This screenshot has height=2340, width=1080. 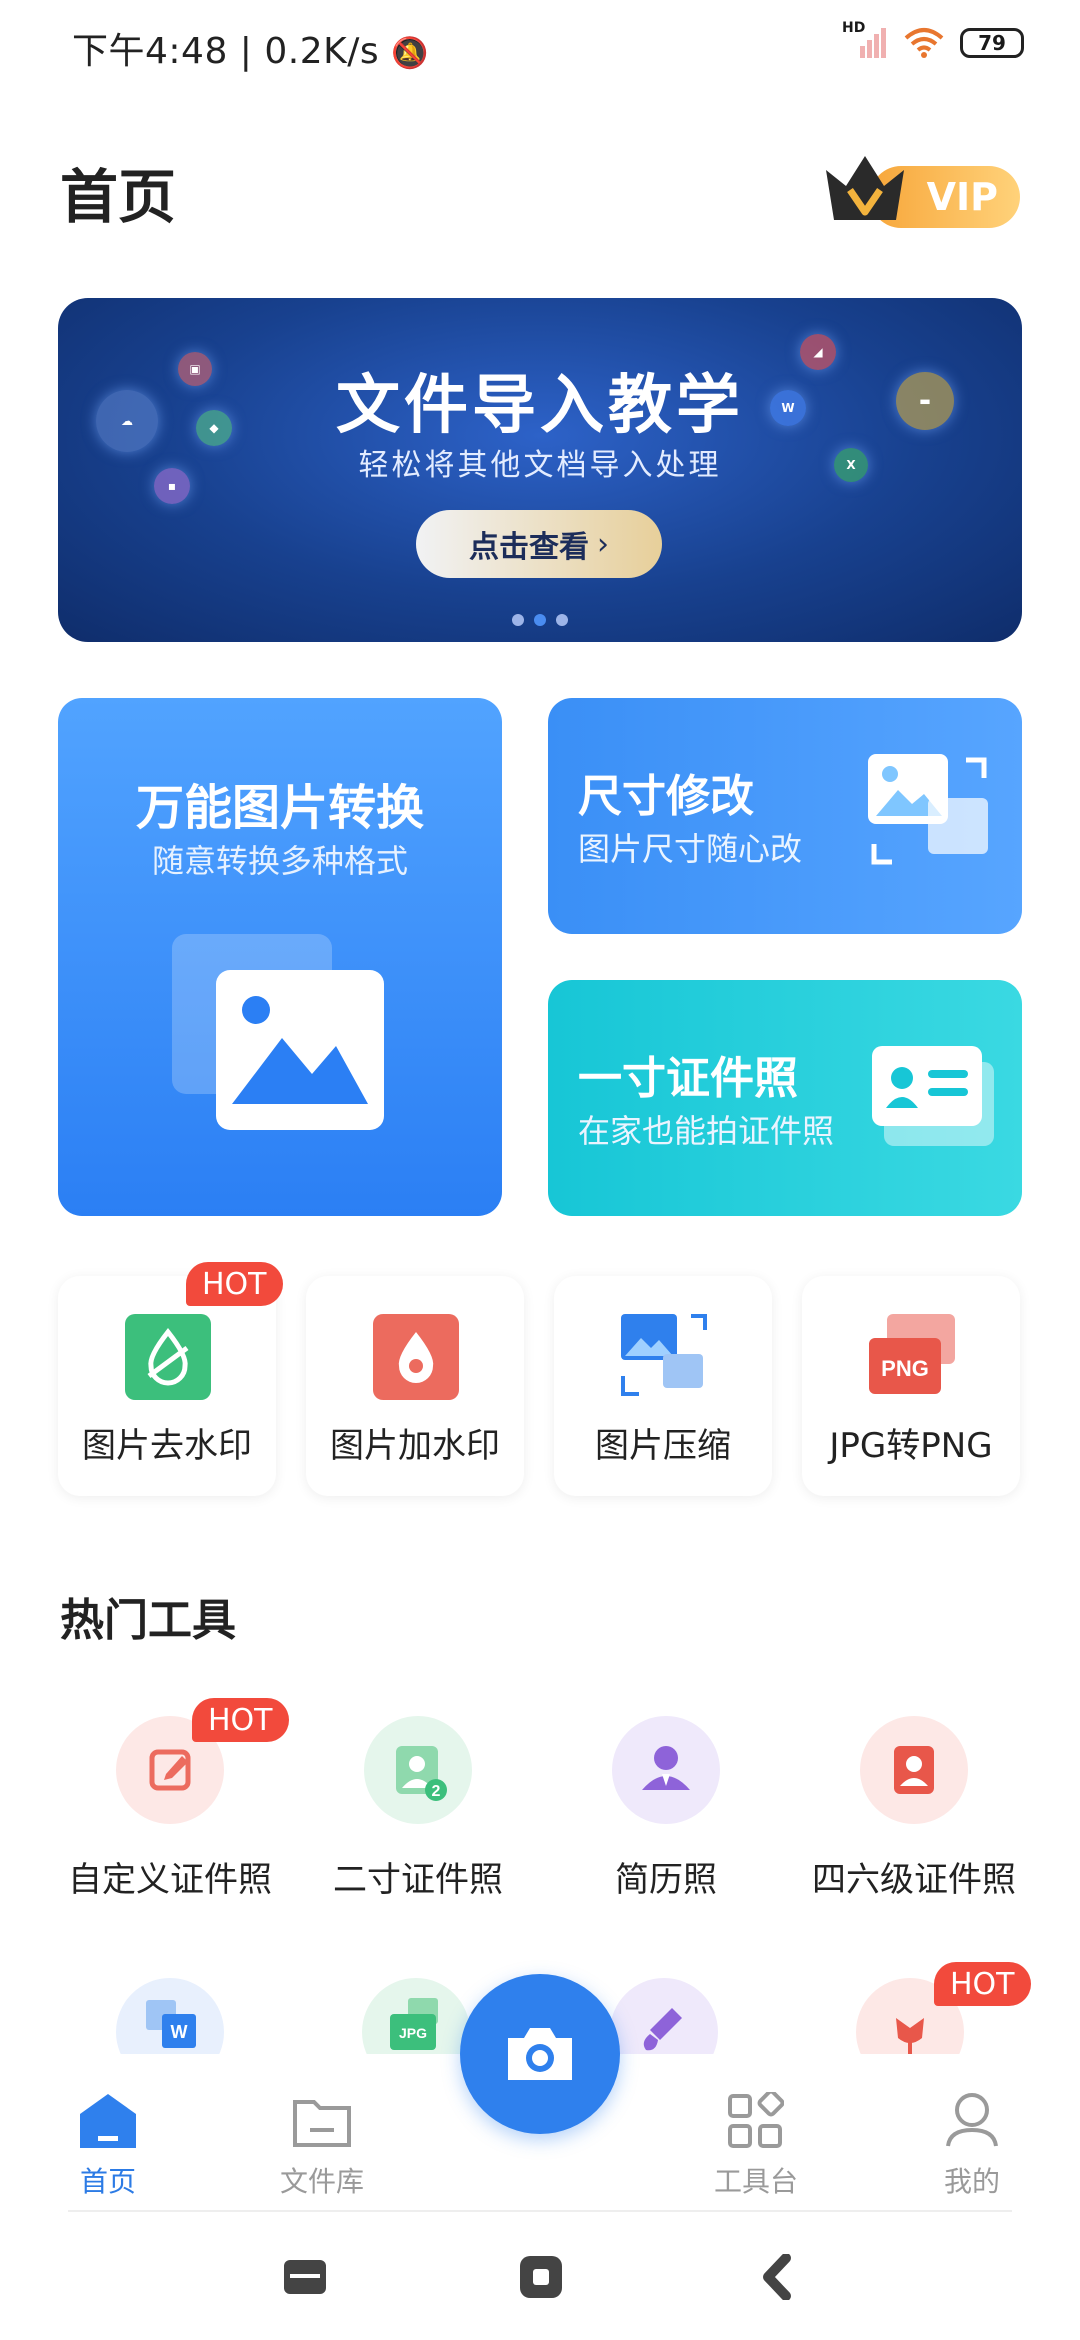 I want to click on tool-compress: 图片压缩, so click(x=663, y=1386).